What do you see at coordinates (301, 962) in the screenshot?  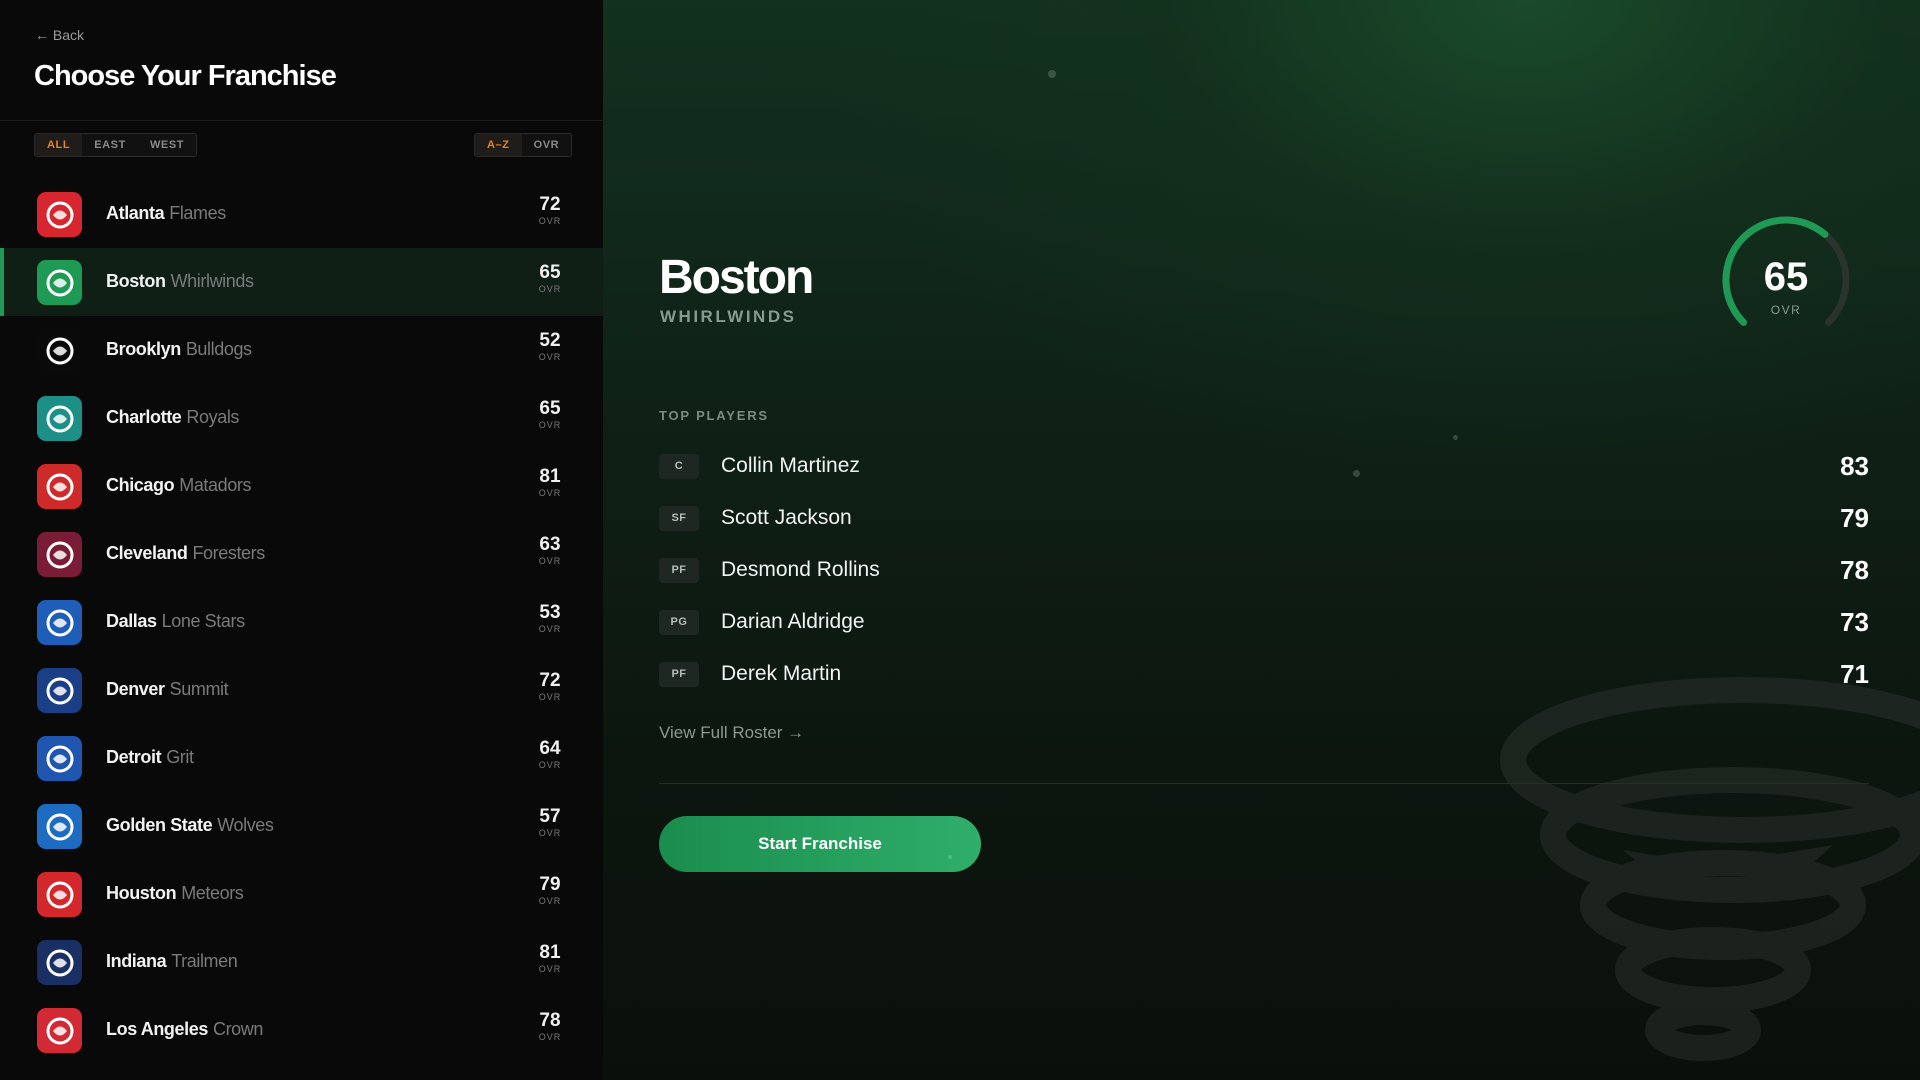 I see `team-row-indiana: Indiana Trailmen 81 OVR` at bounding box center [301, 962].